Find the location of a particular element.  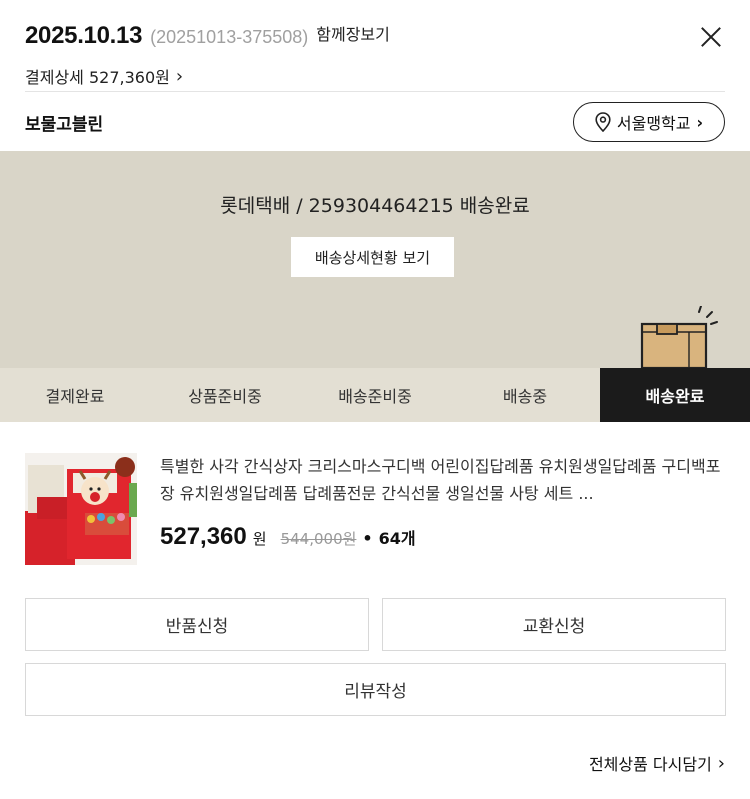

store-row: 보물고블린 서울맹학교 › is located at coordinates (375, 122).